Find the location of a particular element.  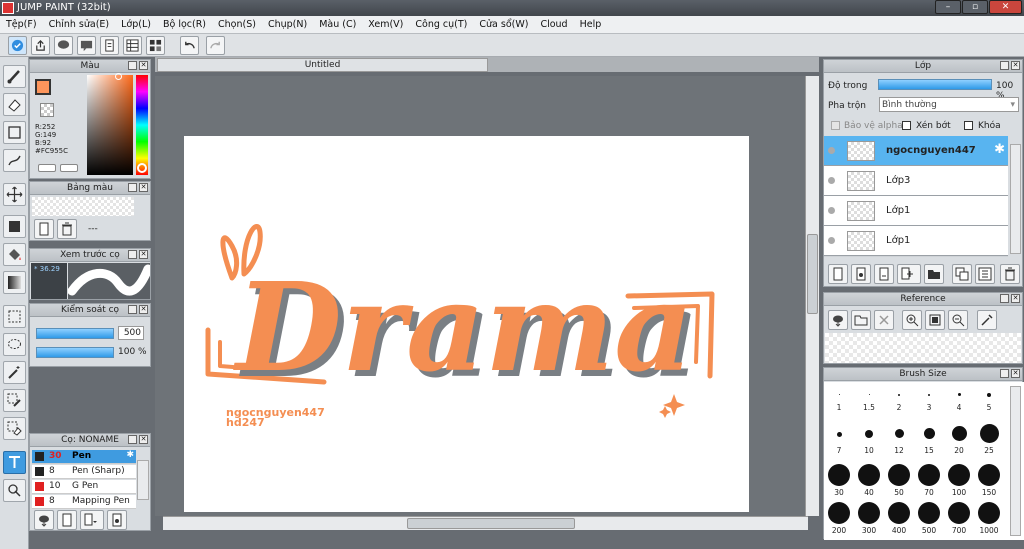

layer-list-scrollbar is located at coordinates (1015, 199).